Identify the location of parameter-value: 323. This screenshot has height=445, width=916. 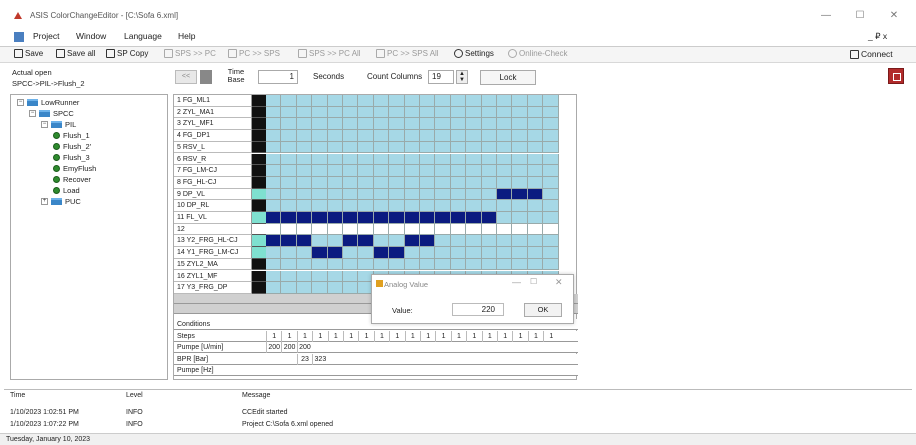
(319, 359).